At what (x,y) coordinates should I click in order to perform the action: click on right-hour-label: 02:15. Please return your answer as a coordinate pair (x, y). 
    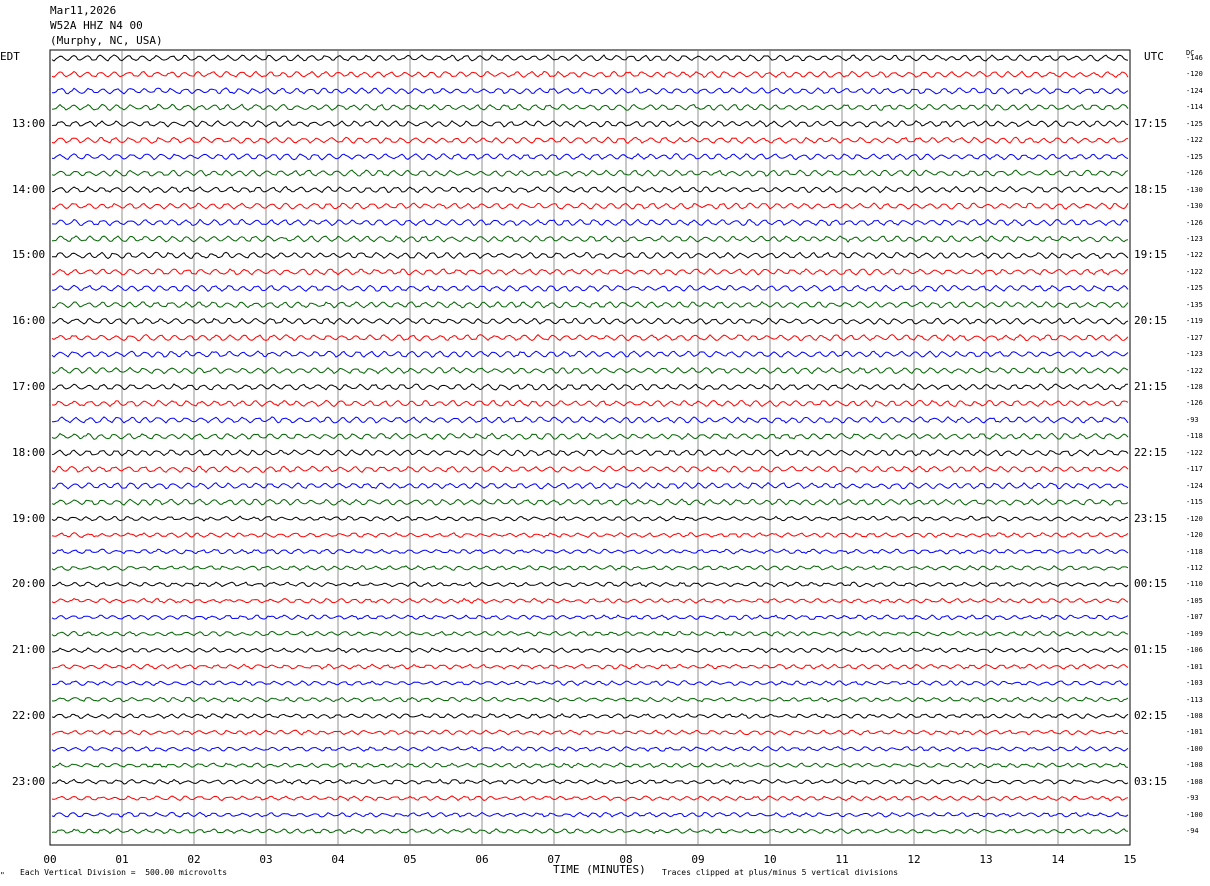
    Looking at the image, I should click on (1151, 715).